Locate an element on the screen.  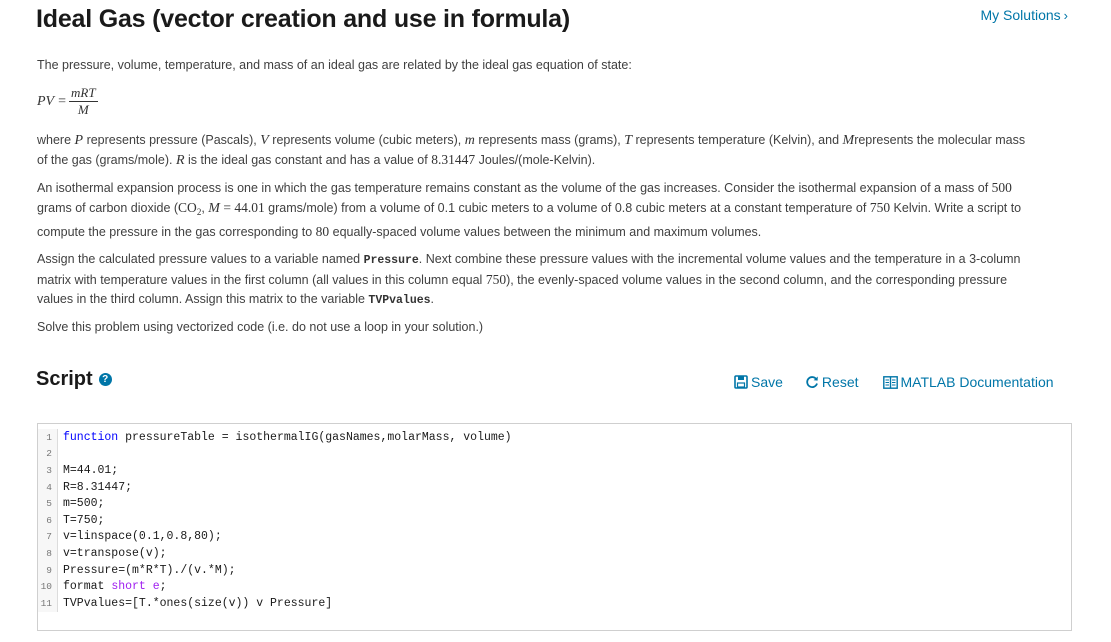
code-text: T=750; is located at coordinates (81, 520).